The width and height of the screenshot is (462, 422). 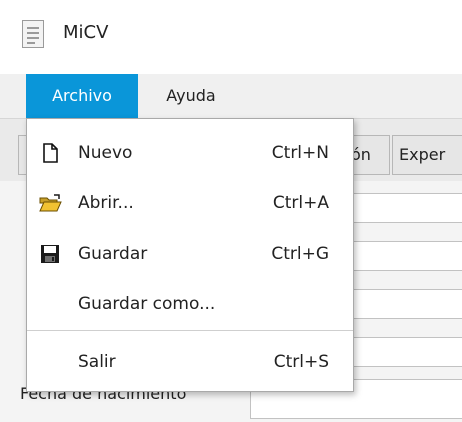 What do you see at coordinates (427, 155) in the screenshot?
I see `tab-experiencia: Exper` at bounding box center [427, 155].